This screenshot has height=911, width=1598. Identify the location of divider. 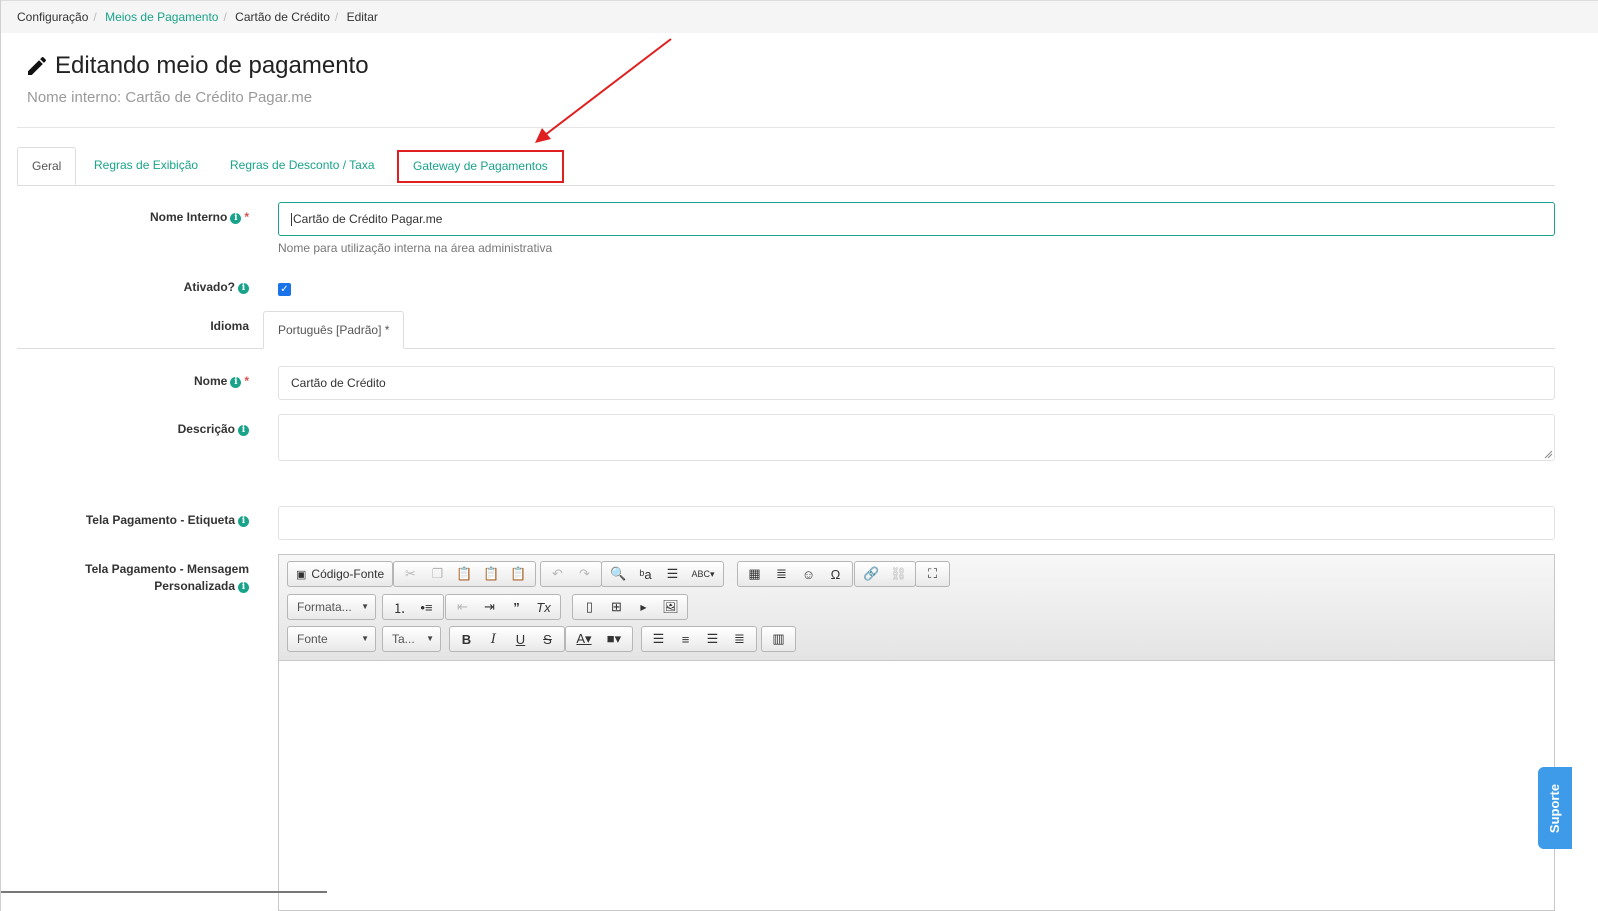
(786, 127).